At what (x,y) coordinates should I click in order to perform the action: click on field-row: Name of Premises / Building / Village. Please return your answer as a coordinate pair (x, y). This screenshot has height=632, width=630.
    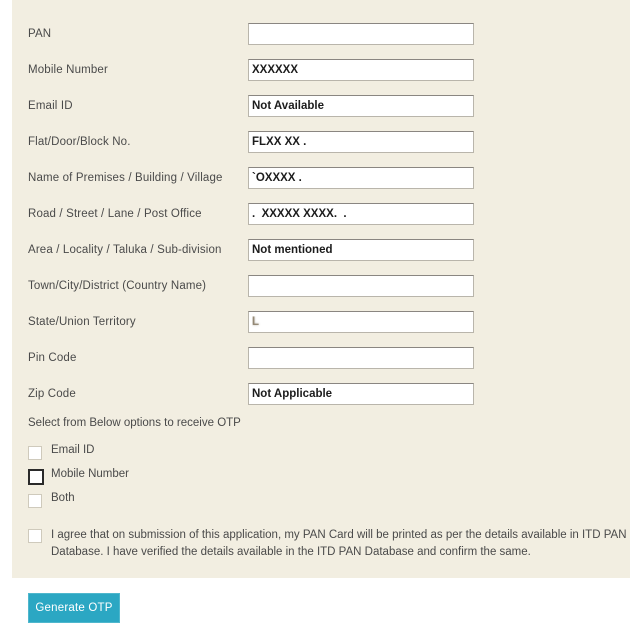
    Looking at the image, I should click on (321, 178).